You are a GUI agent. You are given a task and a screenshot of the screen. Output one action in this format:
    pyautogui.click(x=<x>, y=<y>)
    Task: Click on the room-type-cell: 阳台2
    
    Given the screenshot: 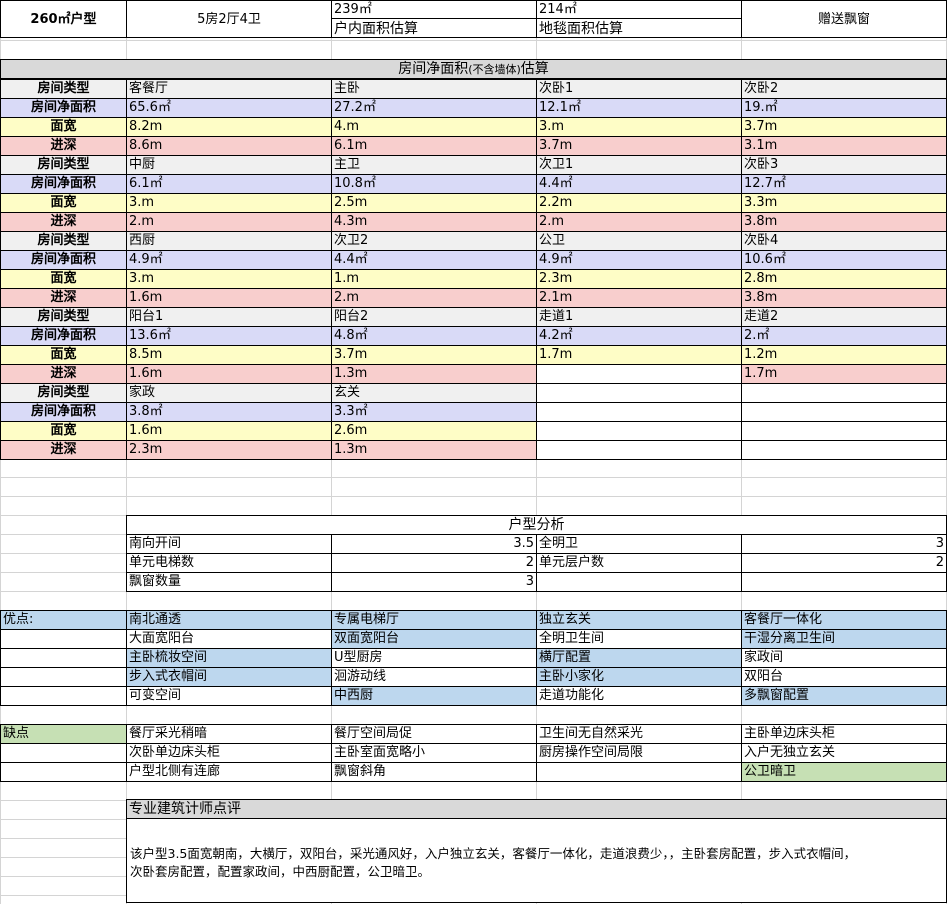 What is the action you would take?
    pyautogui.click(x=434, y=317)
    